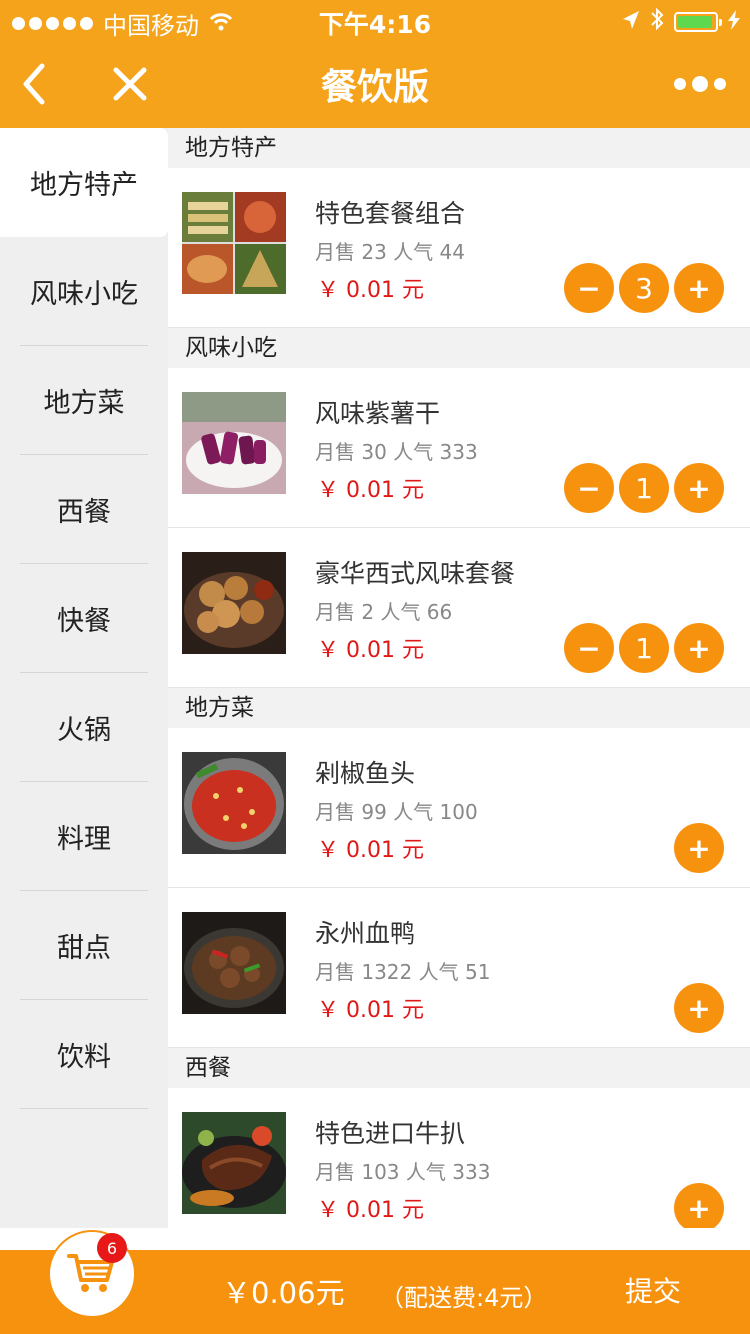 Image resolution: width=750 pixels, height=1334 pixels. I want to click on sidebar-item: 快餐, so click(84, 618).